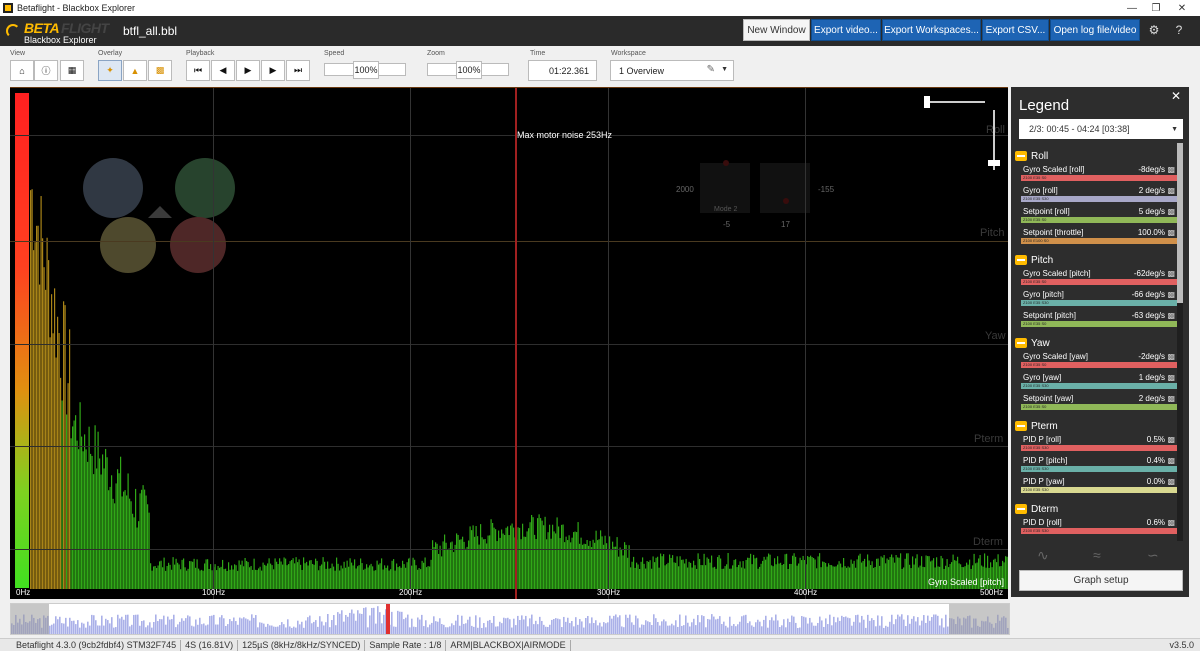 Image resolution: width=1200 pixels, height=651 pixels. What do you see at coordinates (1096, 156) in the screenshot?
I see `legend-group-header: Roll` at bounding box center [1096, 156].